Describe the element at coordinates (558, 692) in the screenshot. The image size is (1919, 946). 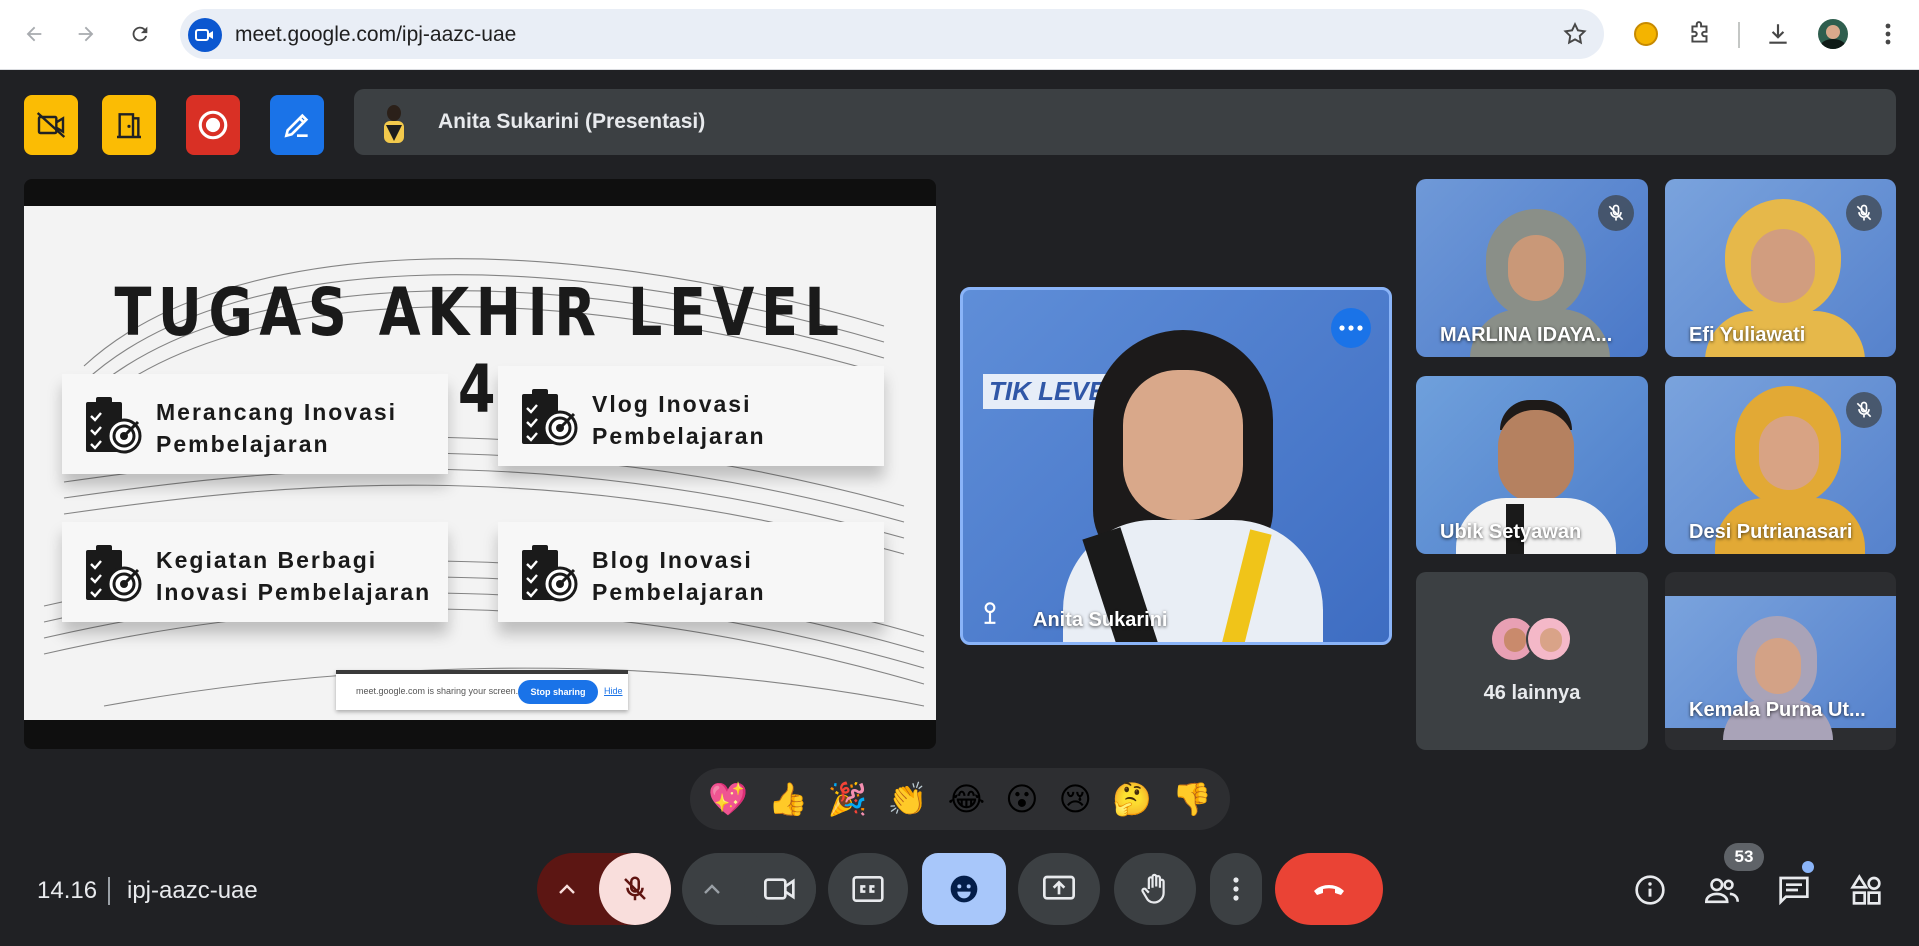
I see `stop-sharing-button: Stop sharing` at that location.